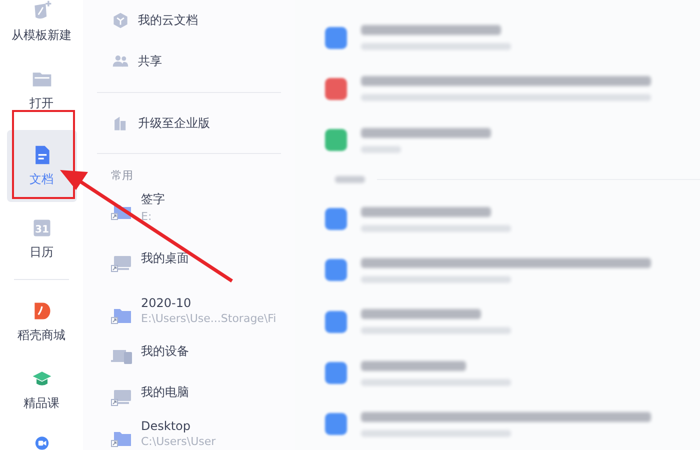  Describe the element at coordinates (196, 392) in the screenshot. I see `shortcut-item: 我的电脑` at that location.